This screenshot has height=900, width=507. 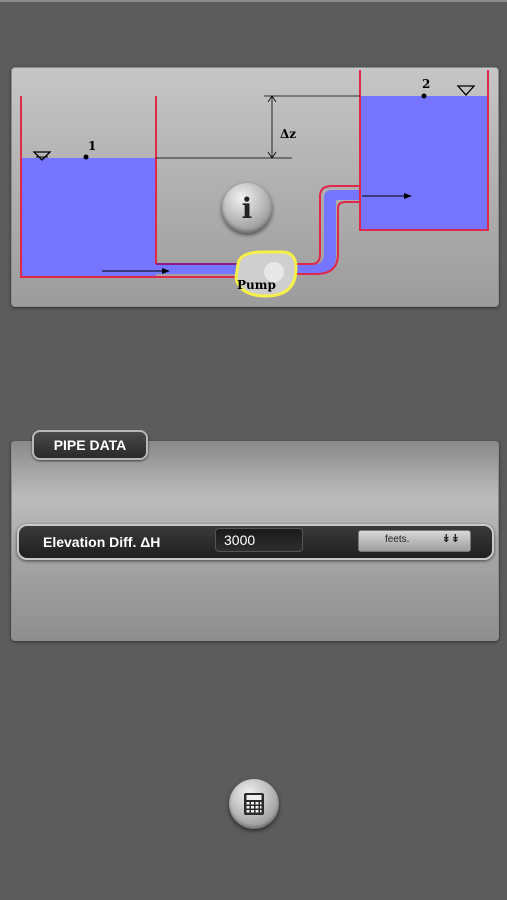 I want to click on right-tank-water, so click(x=424, y=163).